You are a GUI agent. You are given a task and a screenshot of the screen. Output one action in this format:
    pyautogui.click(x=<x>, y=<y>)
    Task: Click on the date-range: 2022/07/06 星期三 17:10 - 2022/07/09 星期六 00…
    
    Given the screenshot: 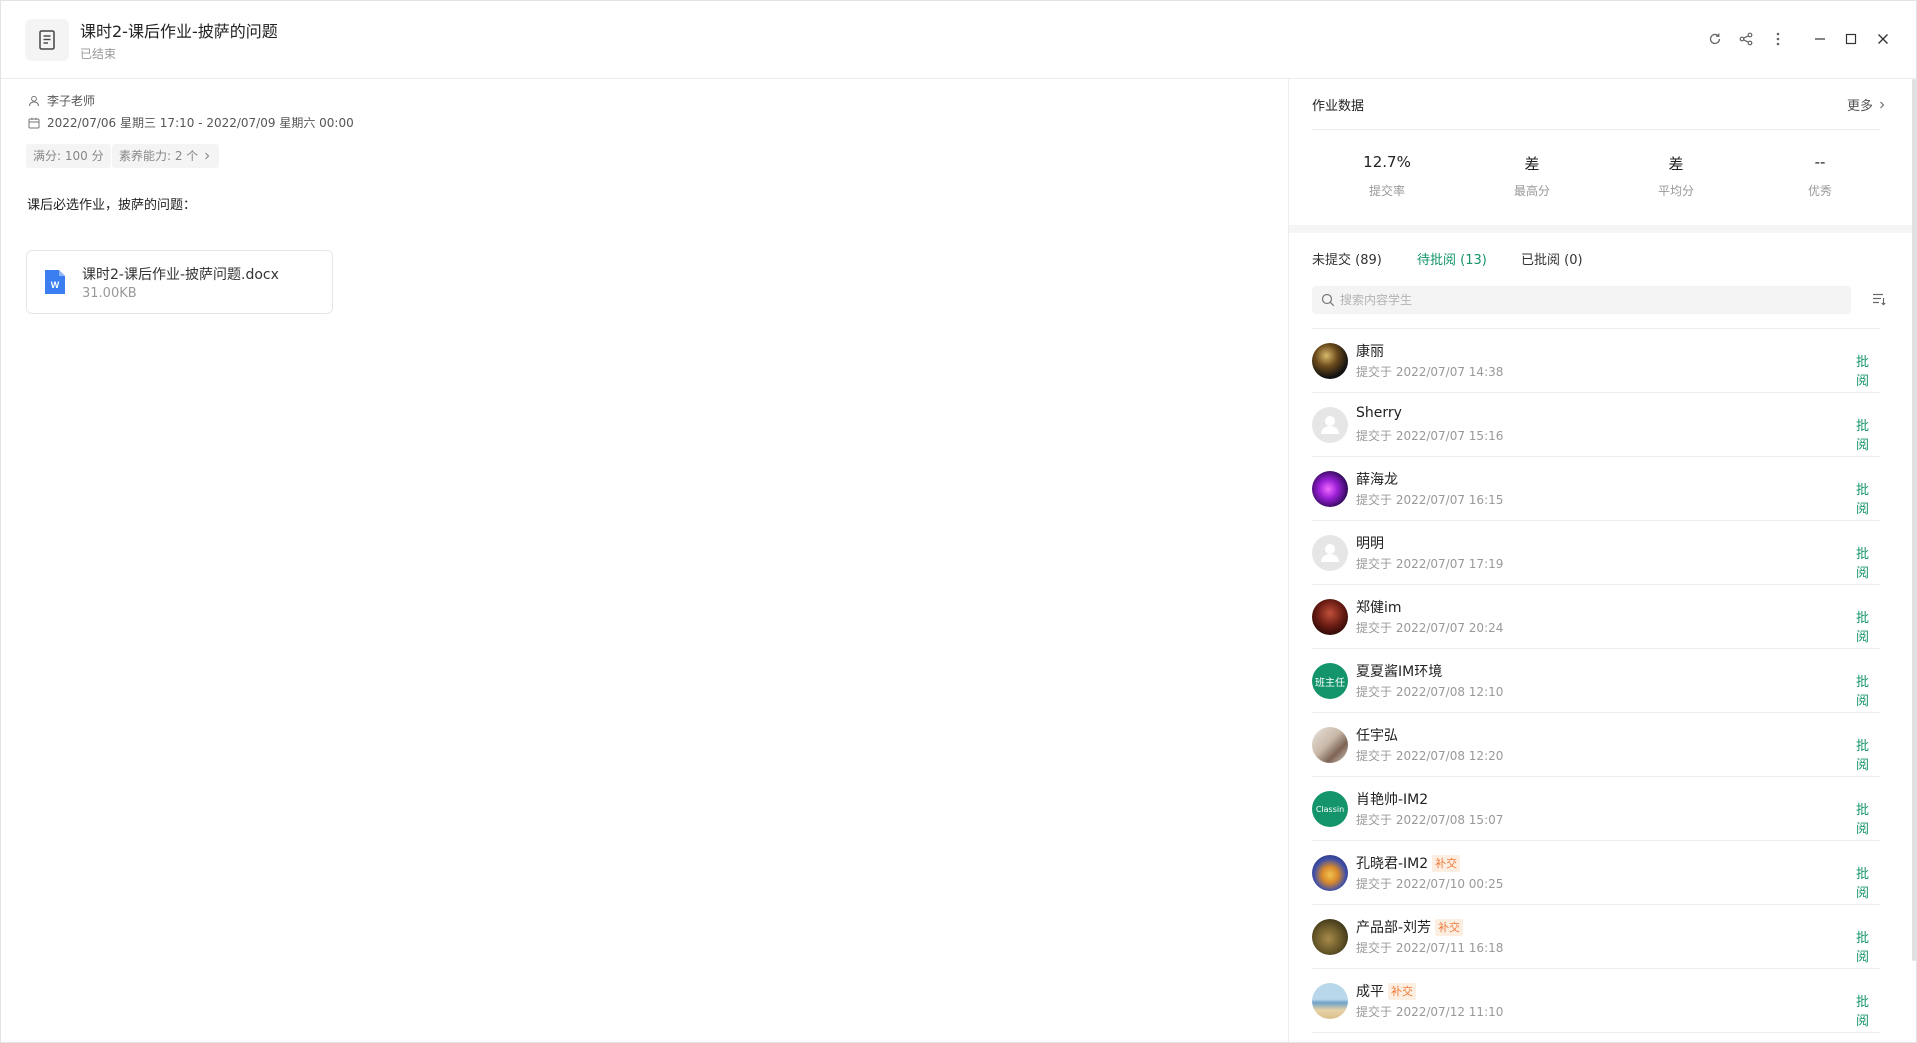 What is the action you would take?
    pyautogui.click(x=200, y=123)
    